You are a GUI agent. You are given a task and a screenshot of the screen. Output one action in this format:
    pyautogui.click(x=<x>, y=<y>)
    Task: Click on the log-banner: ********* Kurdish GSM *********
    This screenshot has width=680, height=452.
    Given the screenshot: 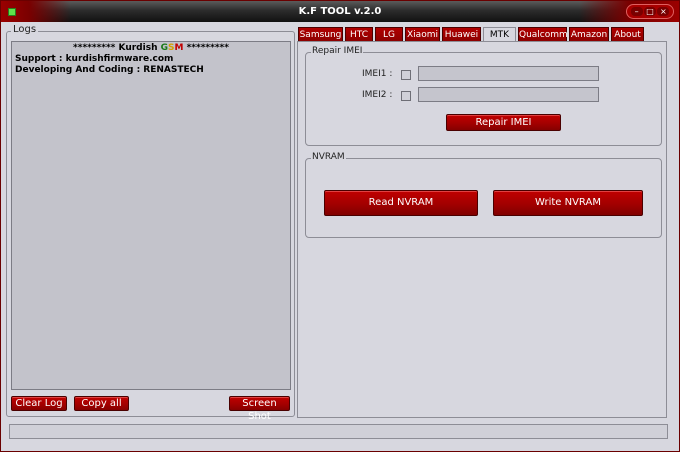 What is the action you would take?
    pyautogui.click(x=151, y=48)
    